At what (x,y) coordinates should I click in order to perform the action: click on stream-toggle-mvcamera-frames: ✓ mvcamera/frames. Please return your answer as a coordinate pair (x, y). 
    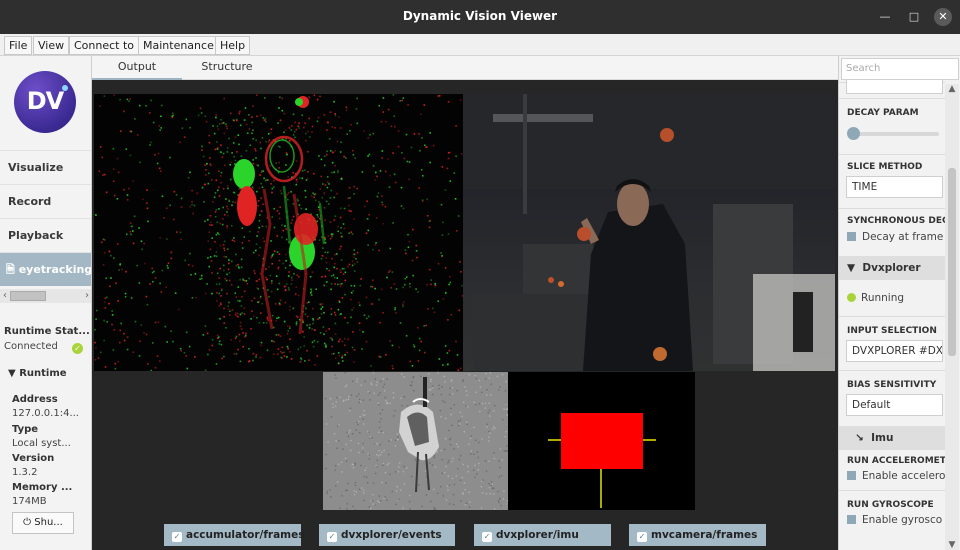
    Looking at the image, I should click on (697, 535).